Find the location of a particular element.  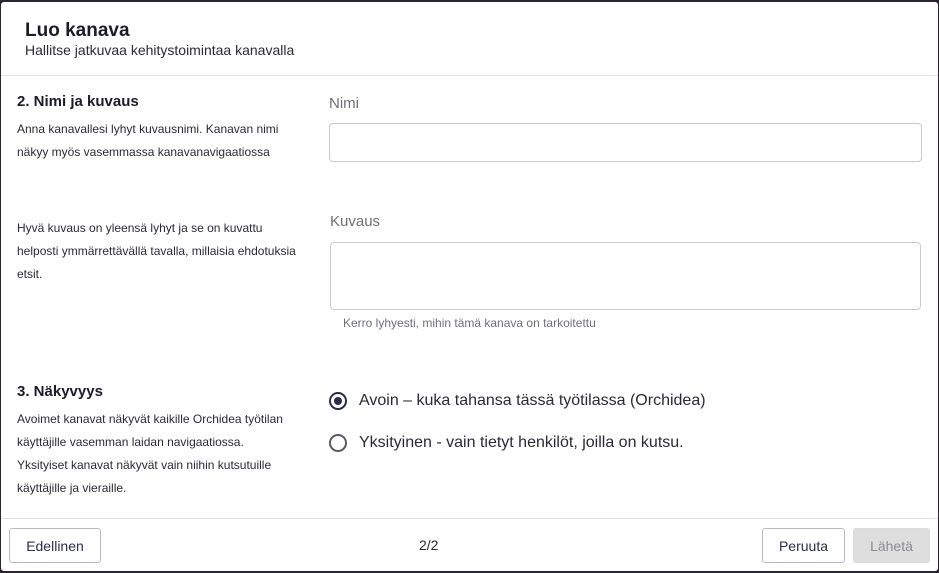

description-label: Kuvaus is located at coordinates (355, 221).